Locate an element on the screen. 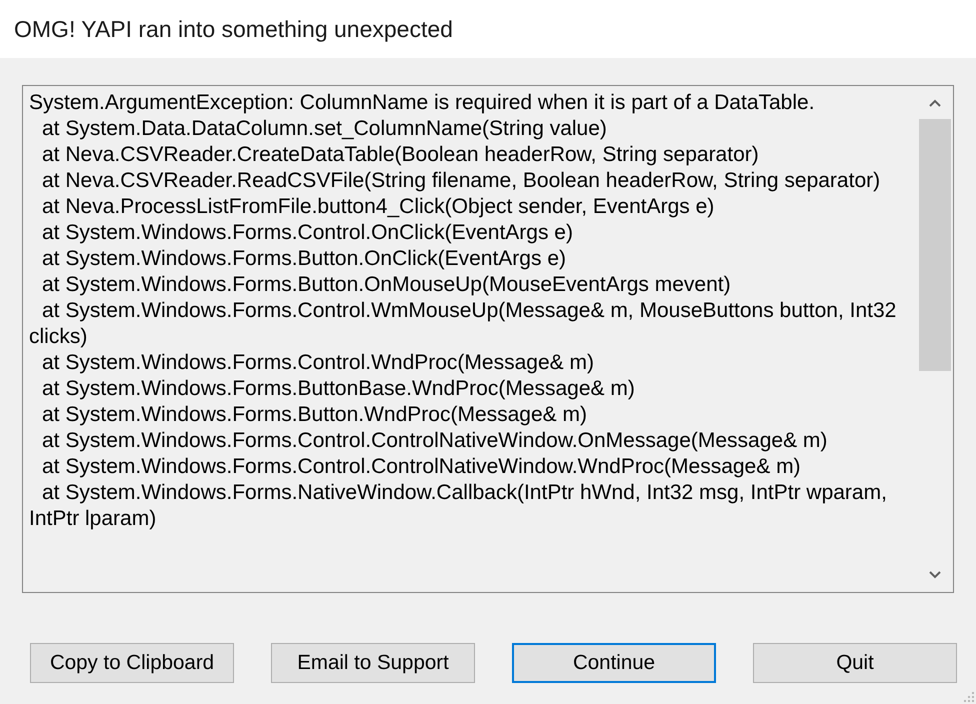 The width and height of the screenshot is (976, 704). dialog-button: Copy to Clipboard is located at coordinates (132, 663).